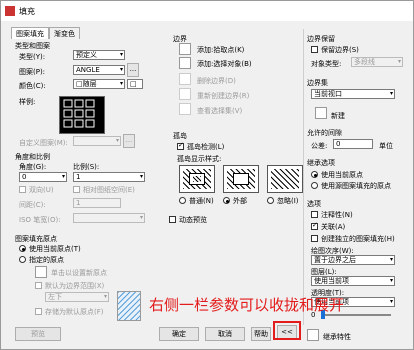 This screenshot has width=414, height=350. What do you see at coordinates (314, 174) in the screenshot?
I see `inherit-current-origin-radio` at bounding box center [314, 174].